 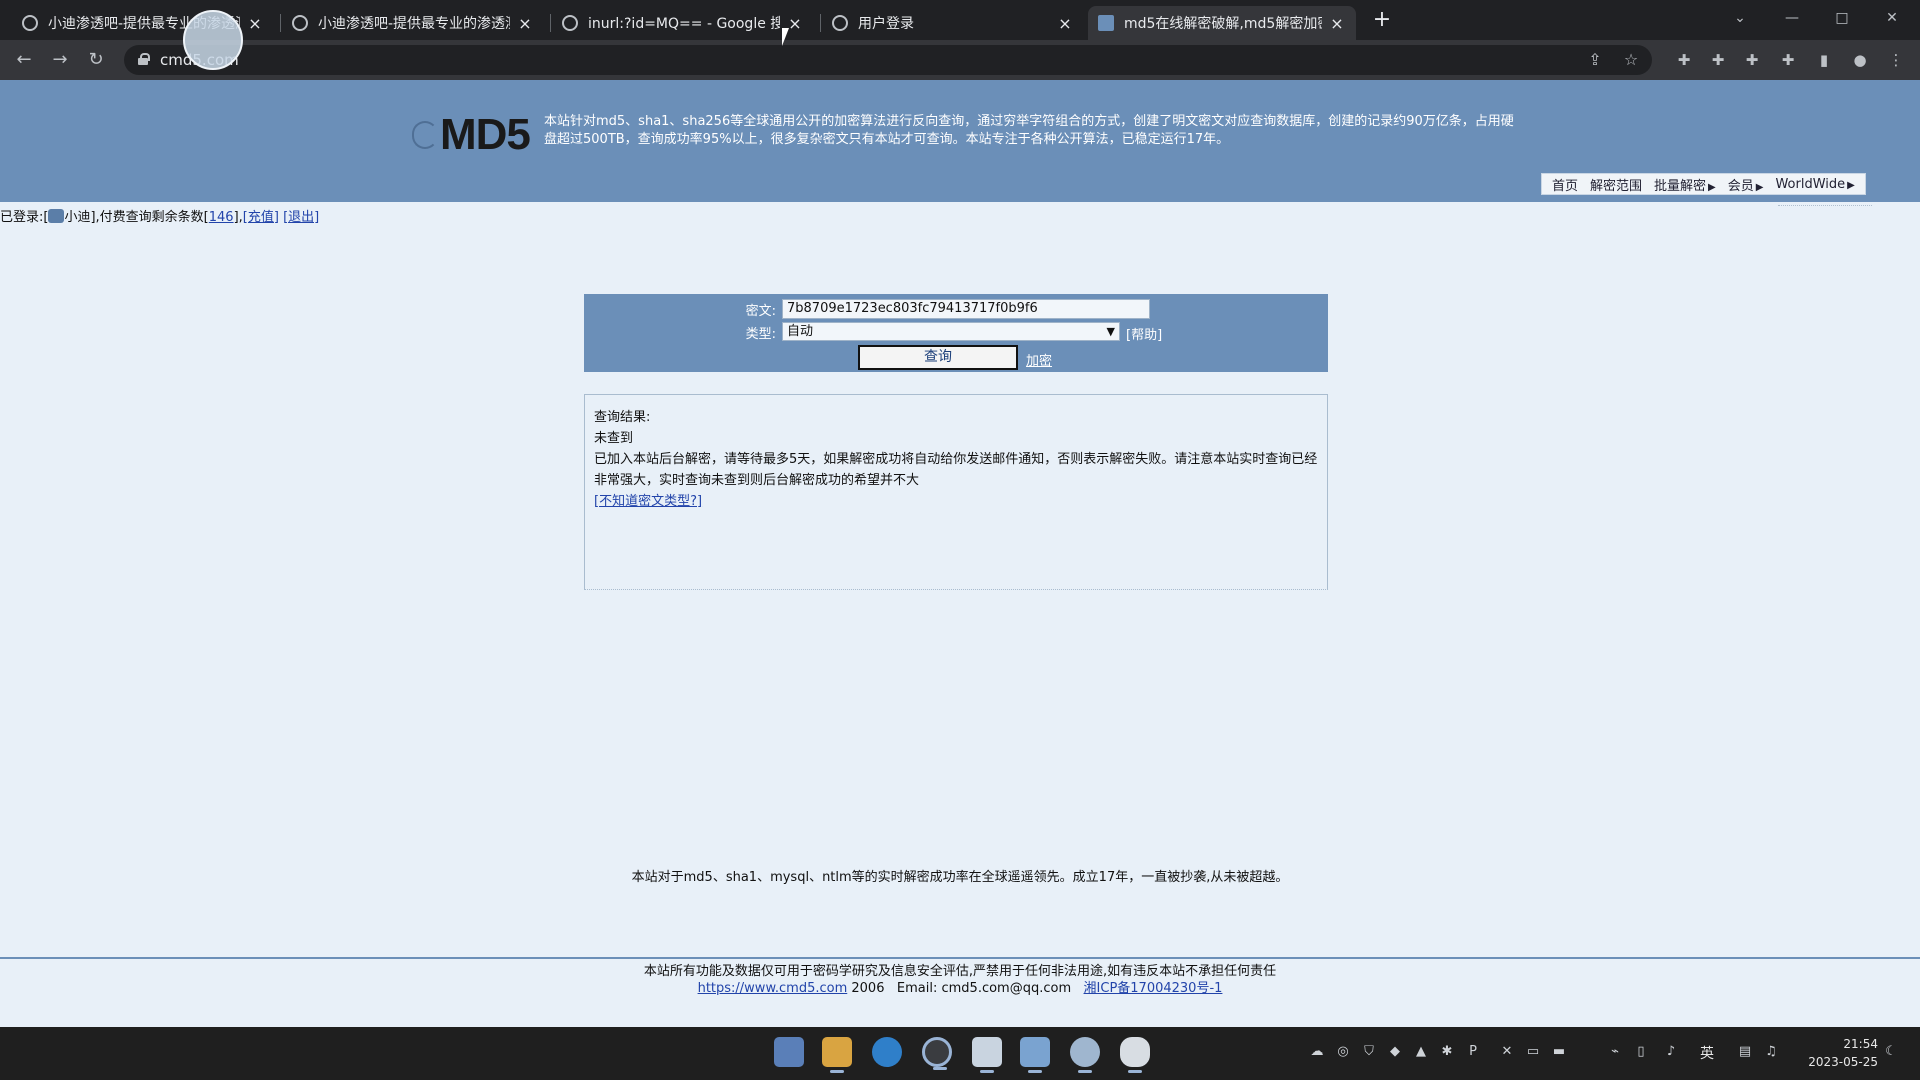 I want to click on nav-decrypt-range: 解密范围, so click(x=1616, y=184).